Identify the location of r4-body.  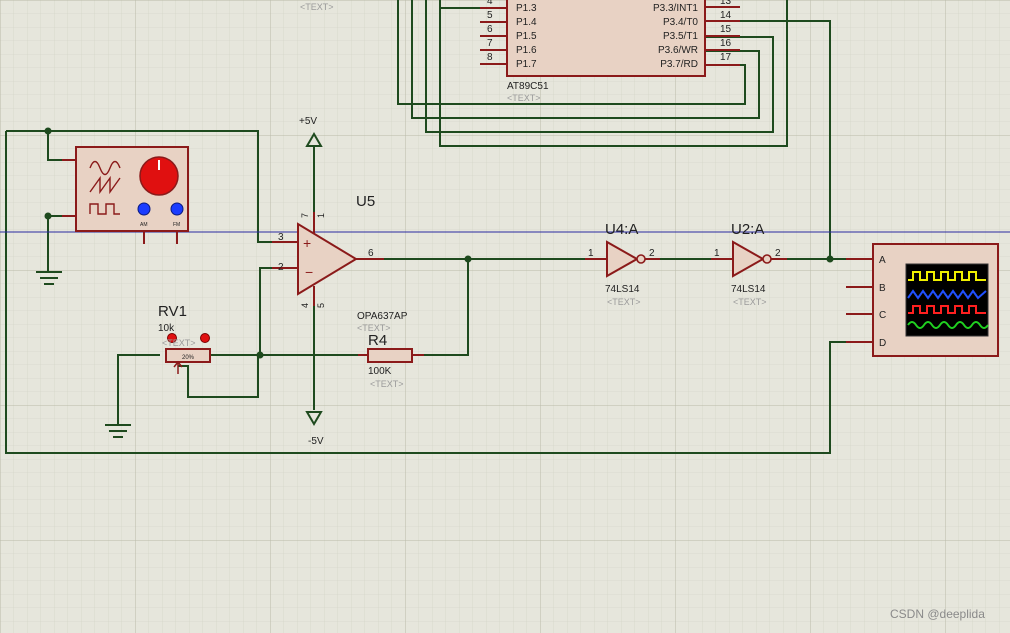
(390, 355).